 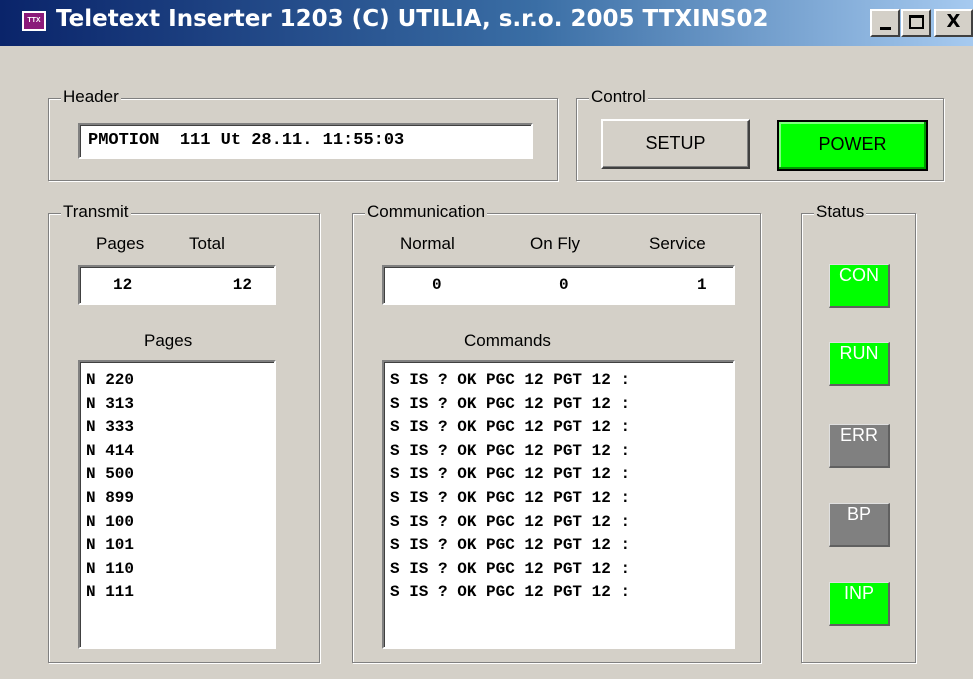 I want to click on normal-header: Normal, so click(x=427, y=243).